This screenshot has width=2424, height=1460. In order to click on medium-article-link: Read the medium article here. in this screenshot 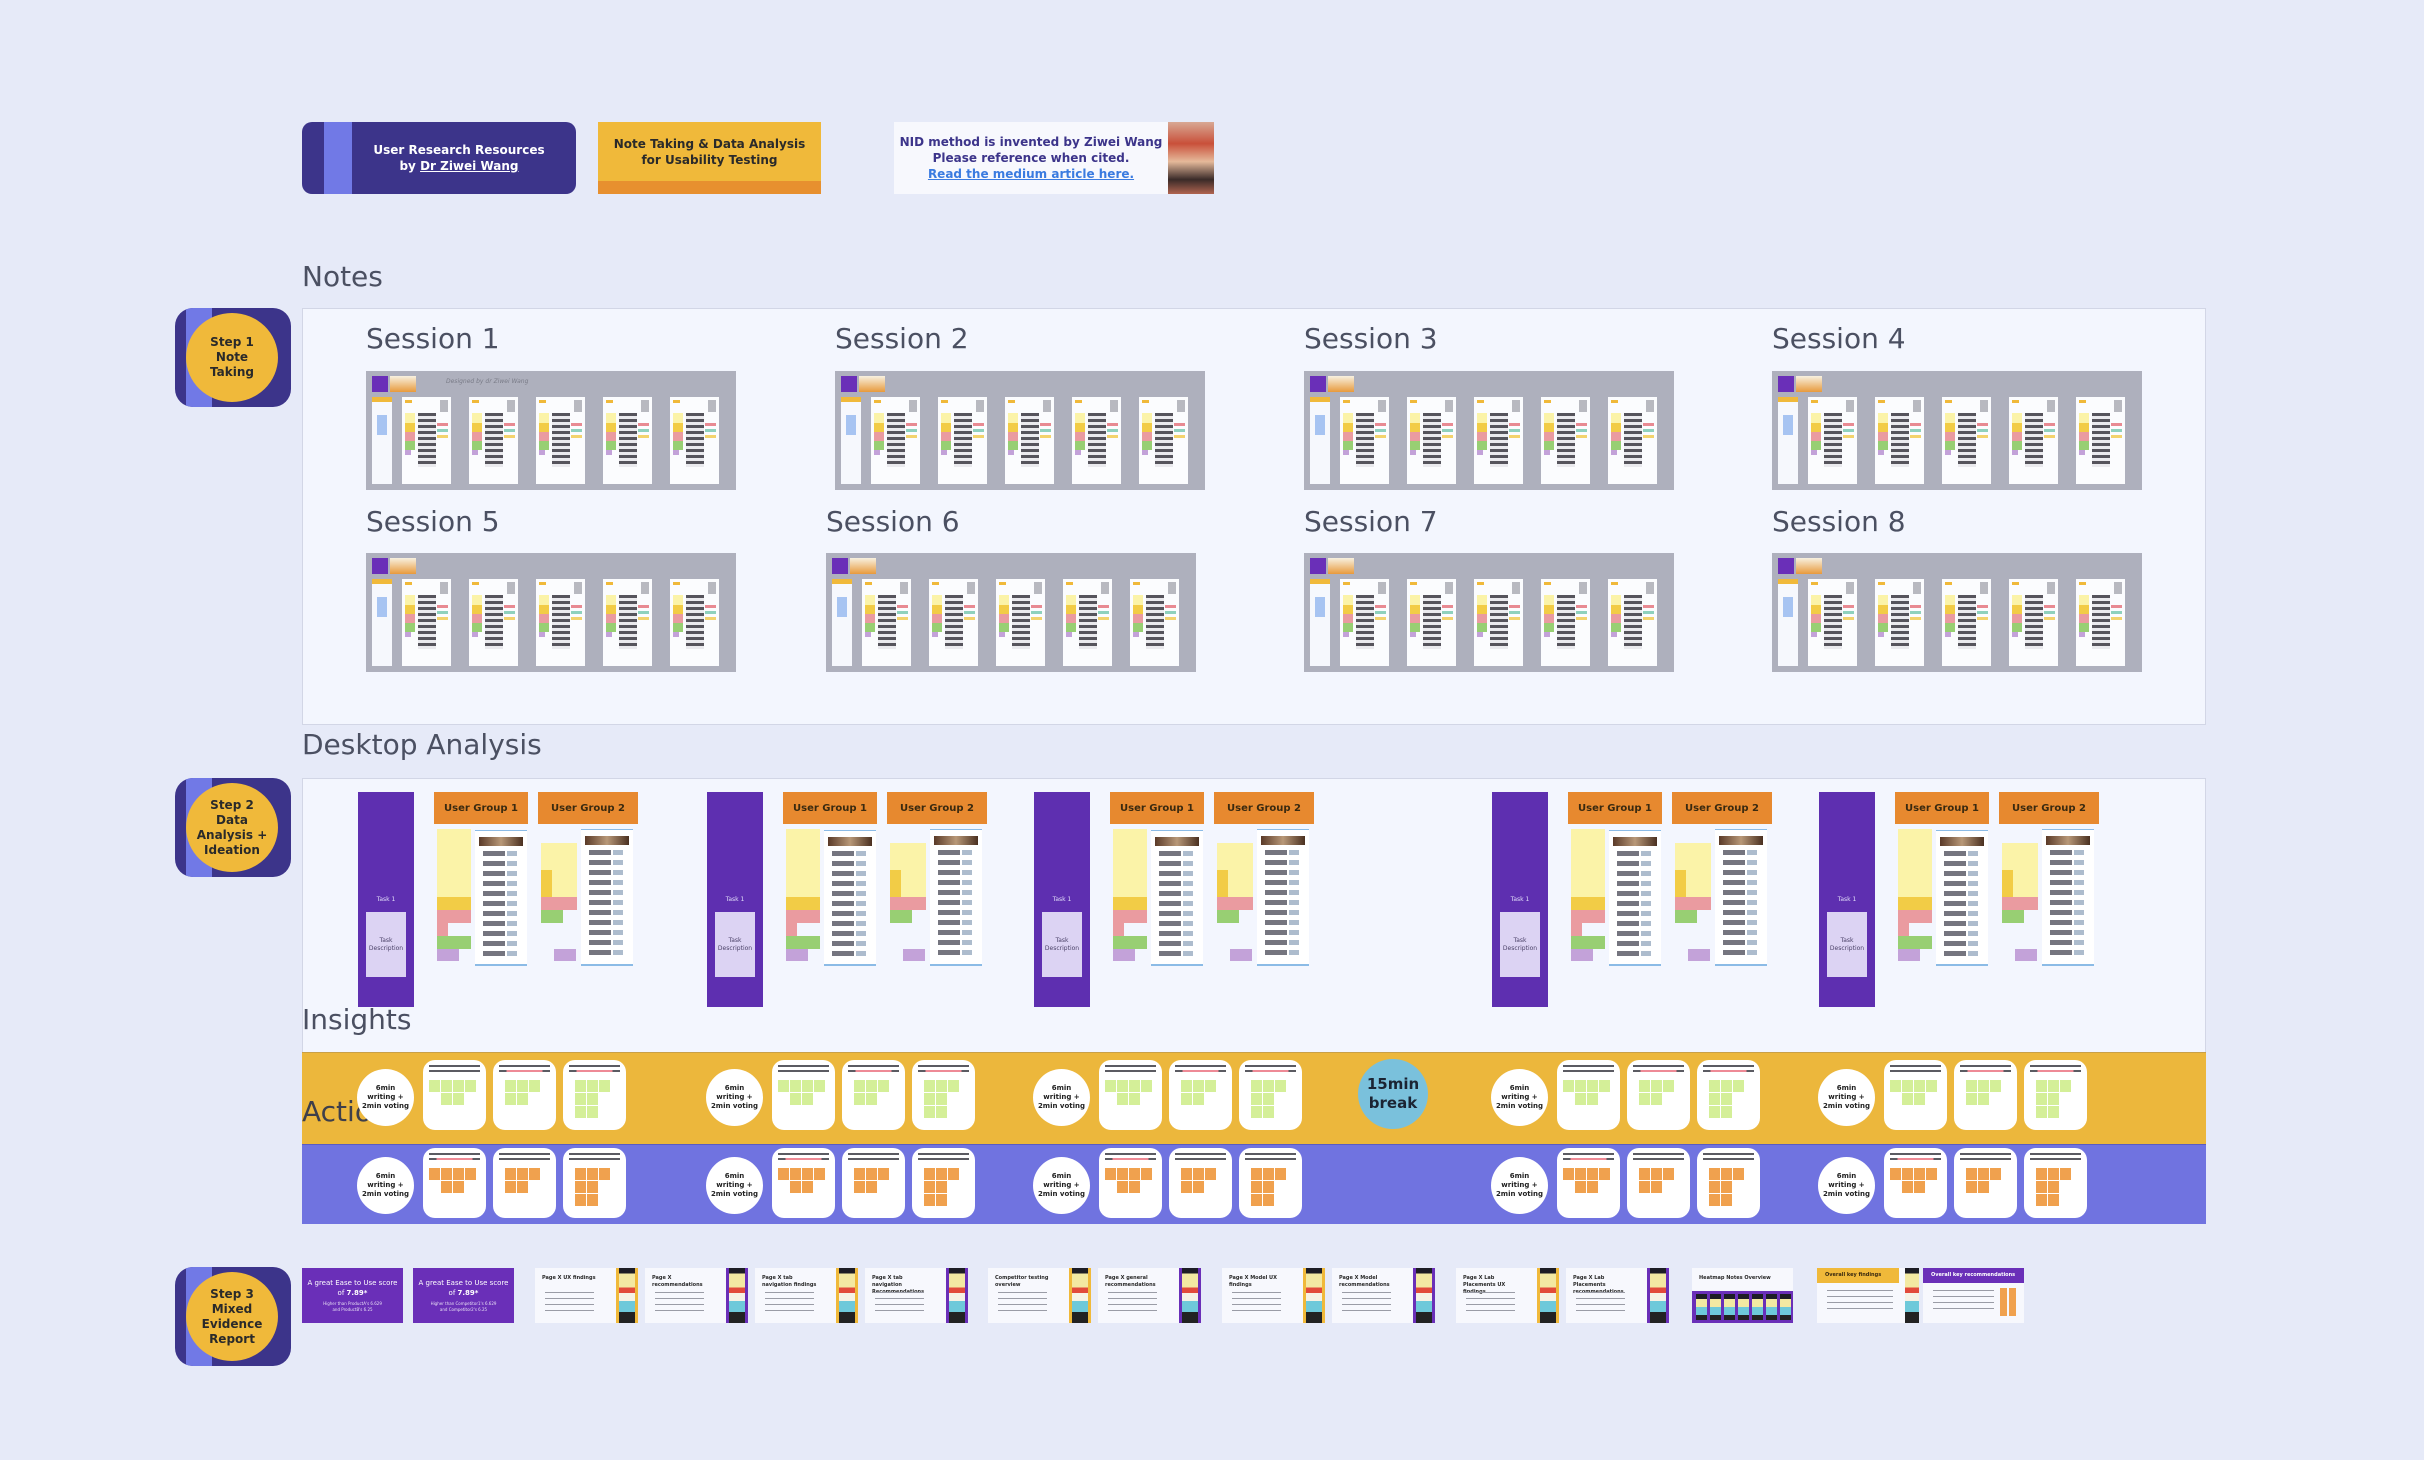, I will do `click(1031, 174)`.